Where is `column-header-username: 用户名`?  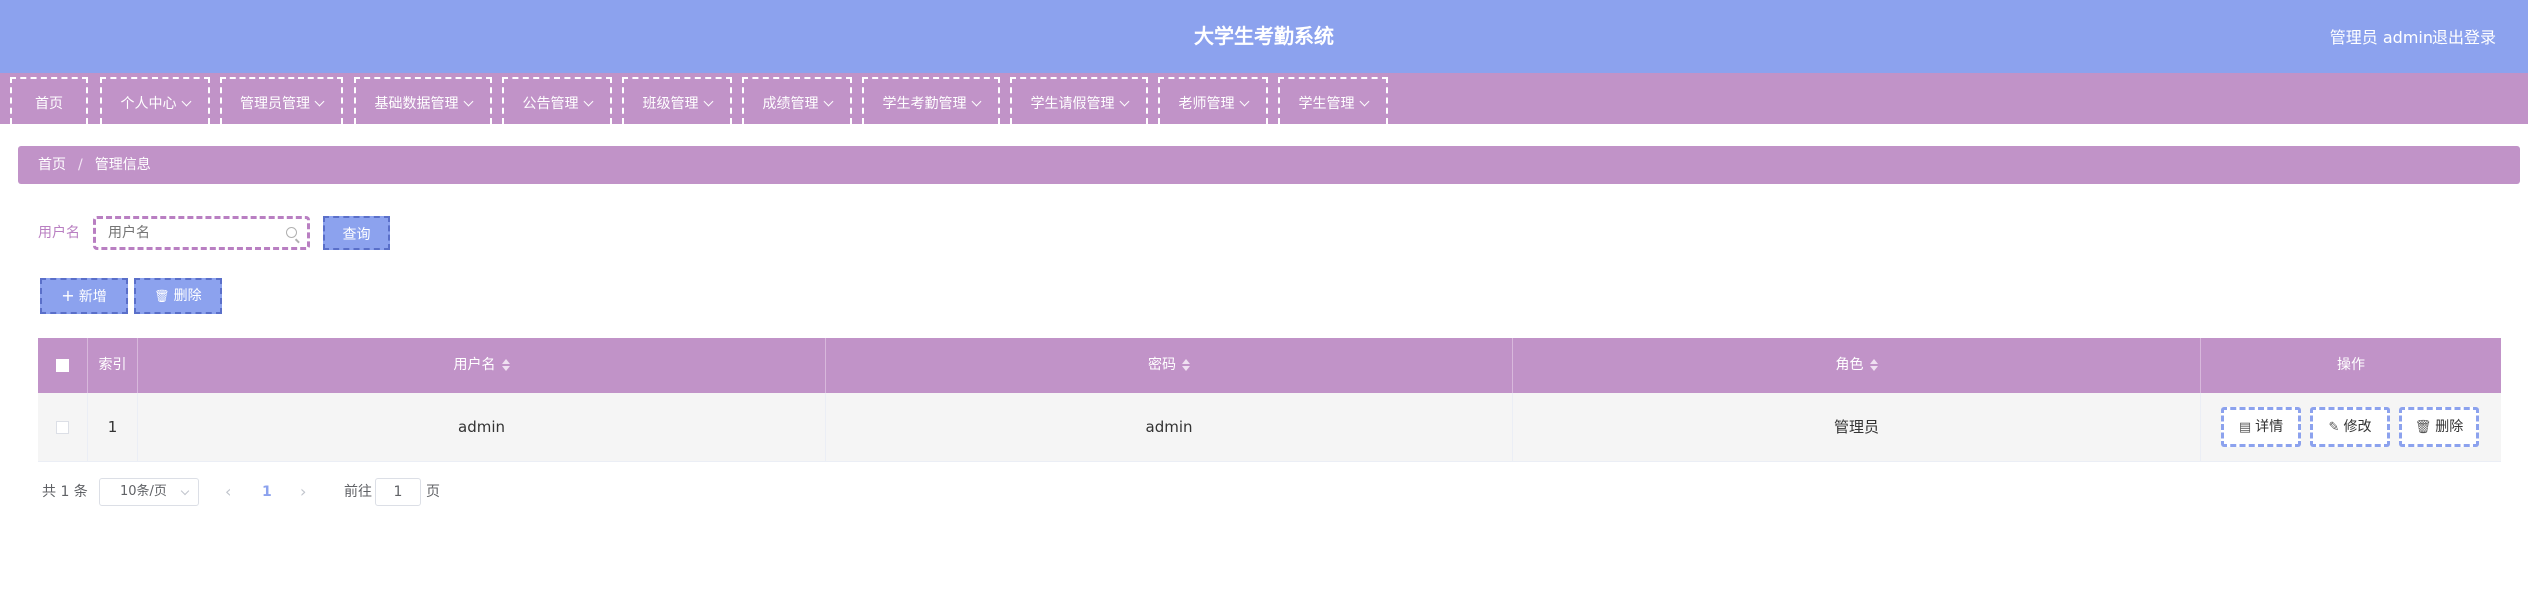
column-header-username: 用户名 is located at coordinates (482, 365).